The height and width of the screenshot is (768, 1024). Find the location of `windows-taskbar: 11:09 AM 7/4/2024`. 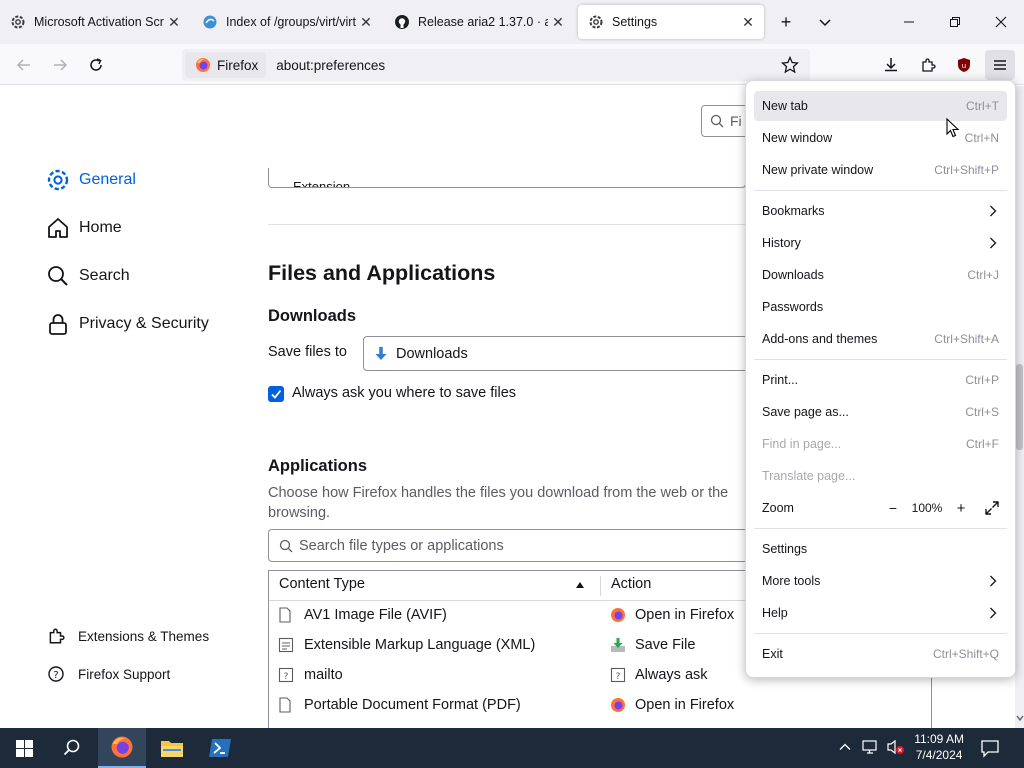

windows-taskbar: 11:09 AM 7/4/2024 is located at coordinates (512, 748).